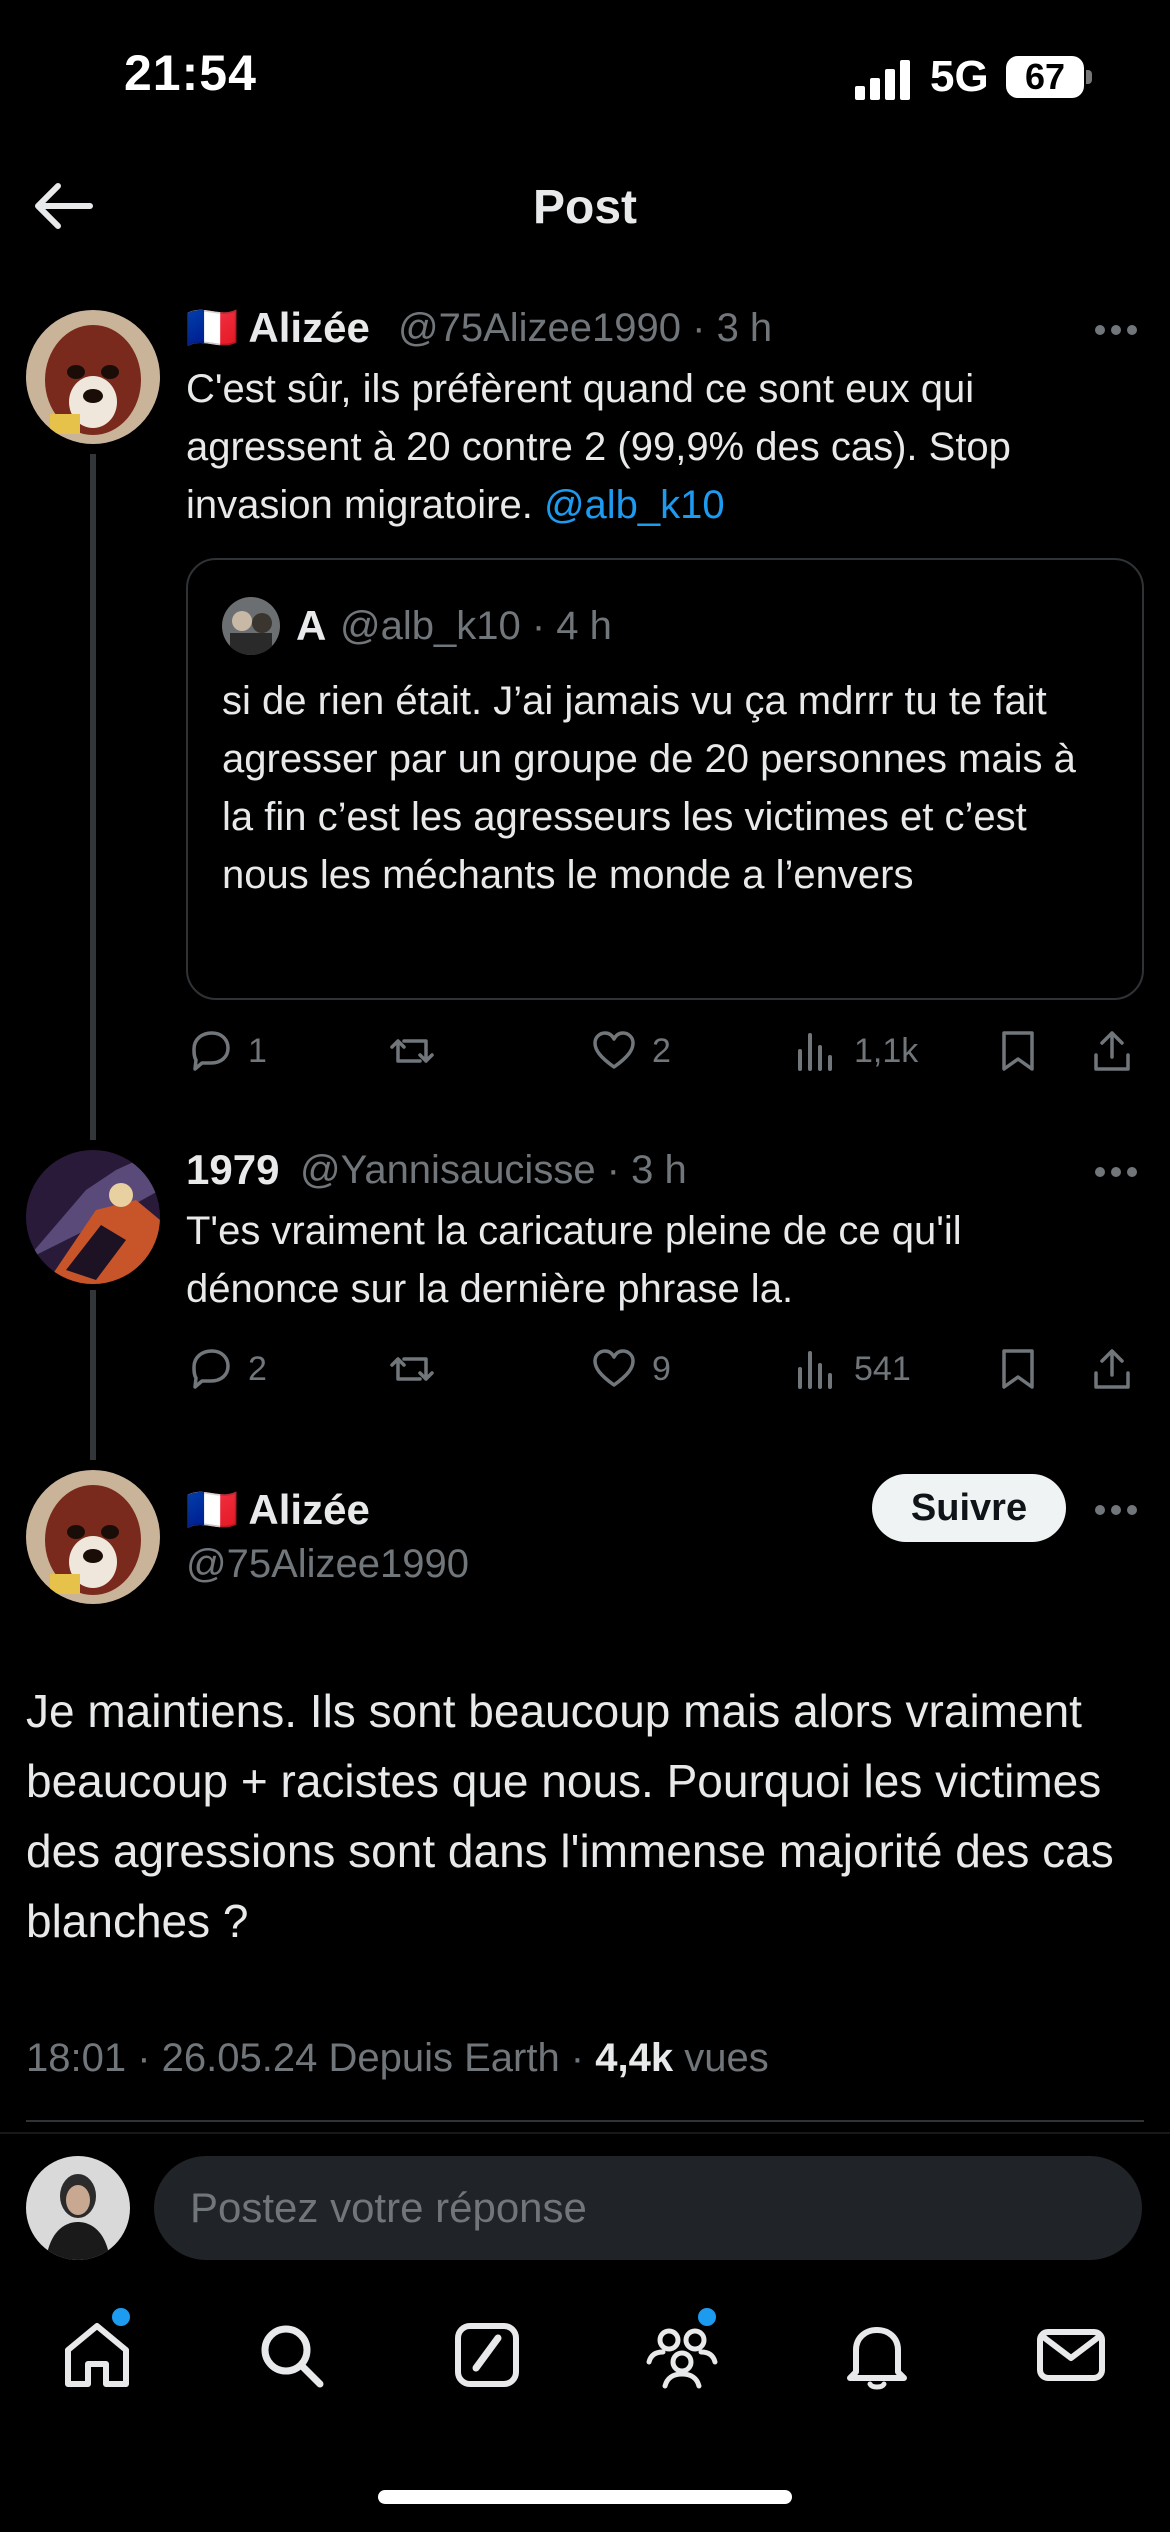  What do you see at coordinates (882, 80) in the screenshot?
I see `signal-icon` at bounding box center [882, 80].